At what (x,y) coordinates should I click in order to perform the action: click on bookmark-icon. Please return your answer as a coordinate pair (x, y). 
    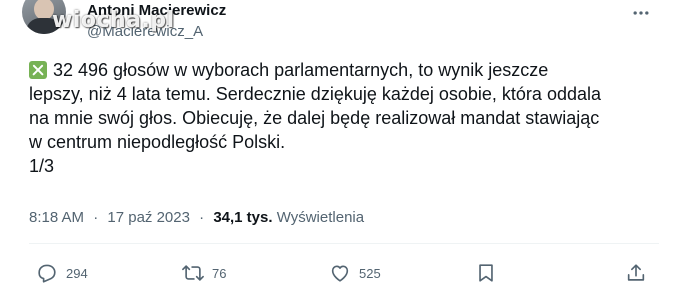
    Looking at the image, I should click on (486, 273).